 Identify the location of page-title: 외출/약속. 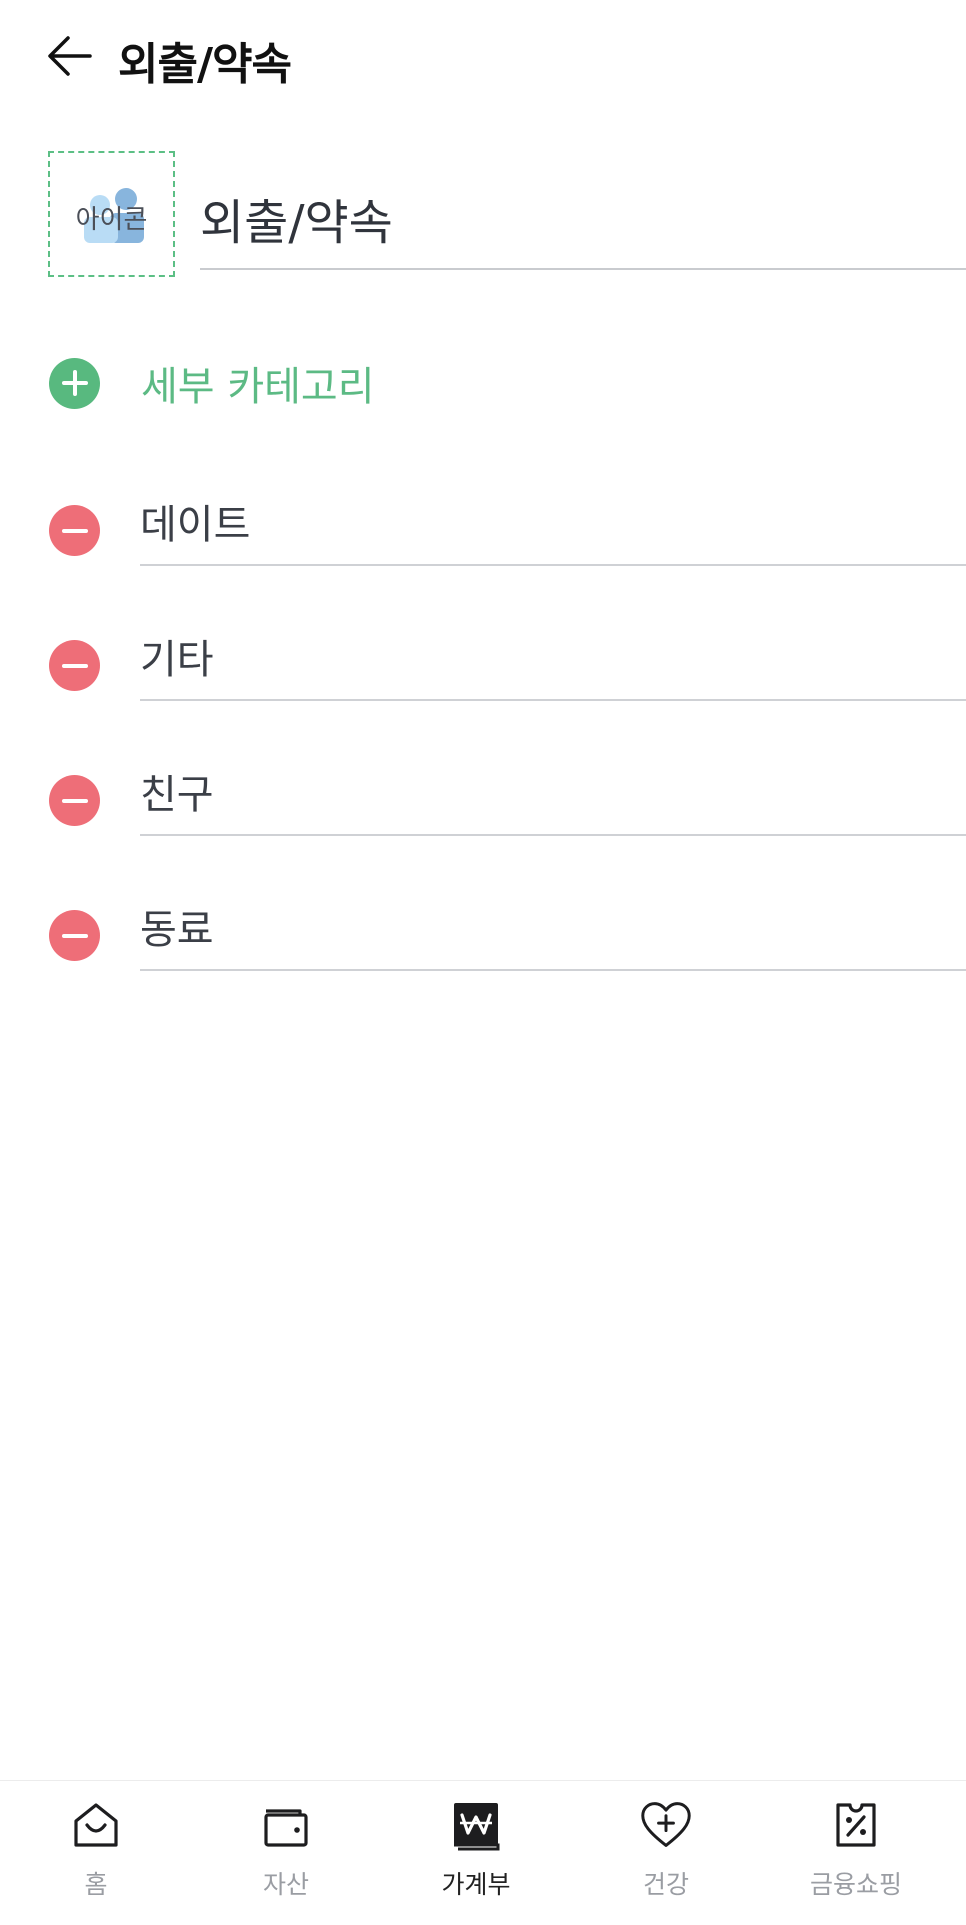
(205, 64).